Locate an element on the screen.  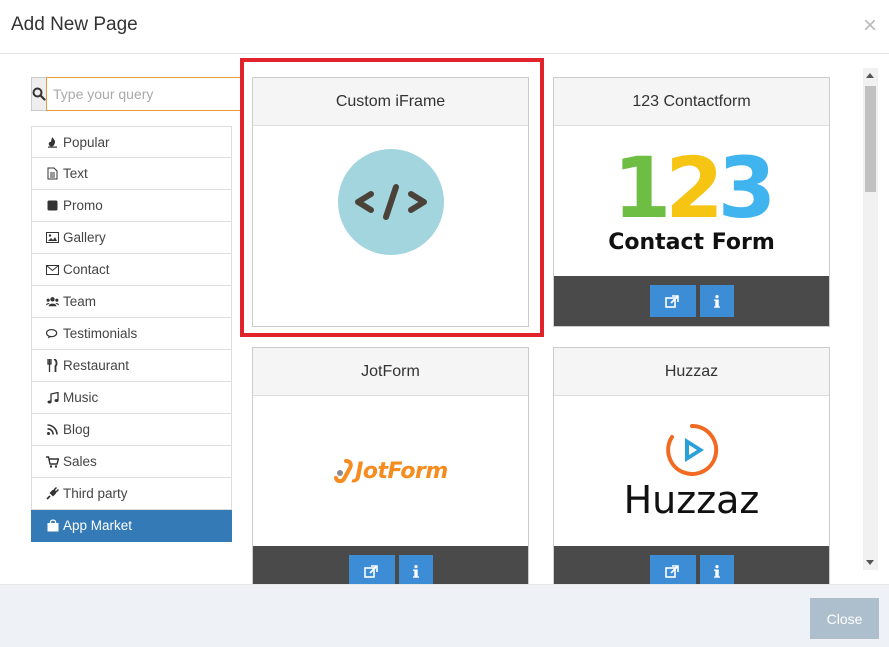
category-music: Music is located at coordinates (131, 398).